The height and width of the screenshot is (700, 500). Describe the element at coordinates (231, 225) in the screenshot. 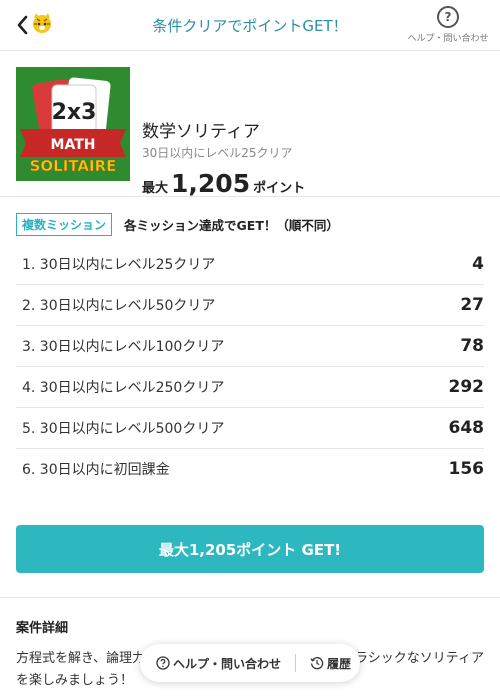

I see `missions-heading: 各ミッション達成でGET！（順不同）` at that location.